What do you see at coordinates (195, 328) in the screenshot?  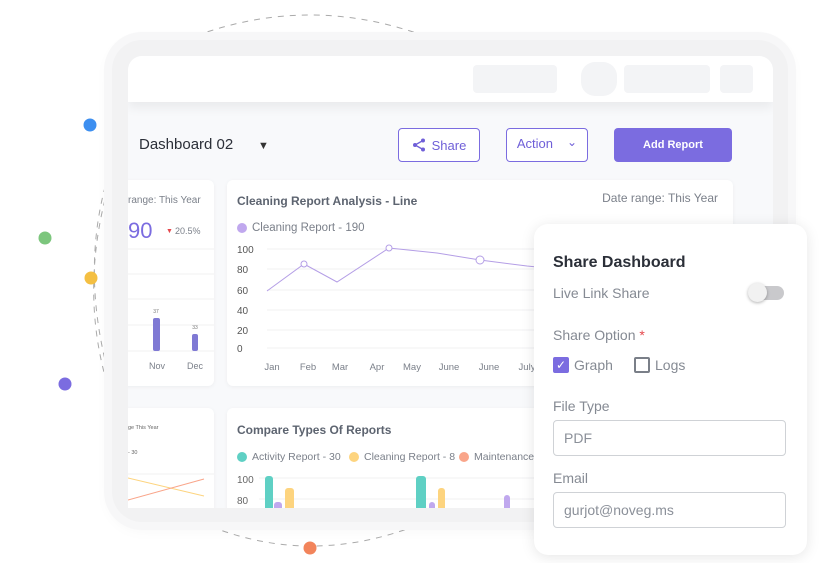 I see `bar-value-dec: 33` at bounding box center [195, 328].